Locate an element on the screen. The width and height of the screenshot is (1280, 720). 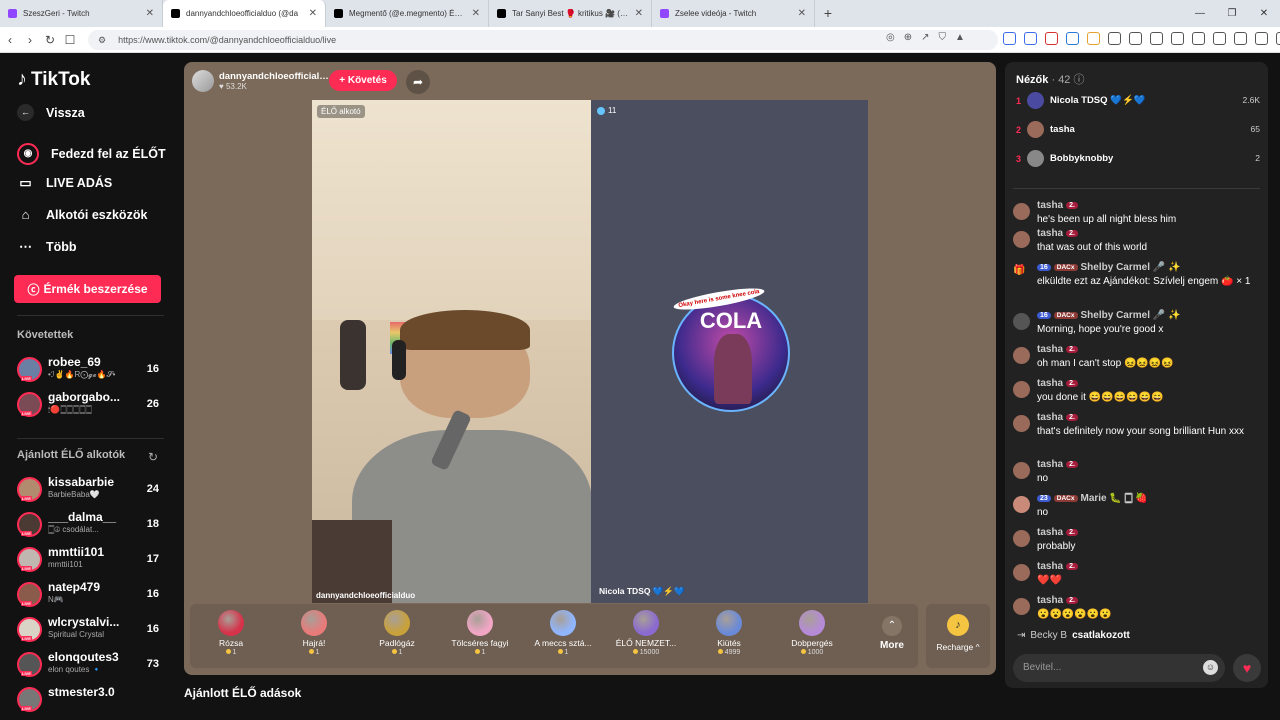
forward-icon: › is located at coordinates (30, 40).